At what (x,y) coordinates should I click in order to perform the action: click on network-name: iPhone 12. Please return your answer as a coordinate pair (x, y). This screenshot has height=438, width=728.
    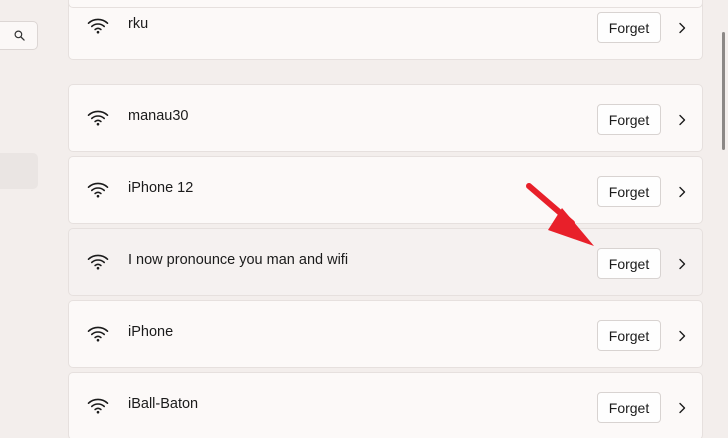
    Looking at the image, I should click on (161, 188).